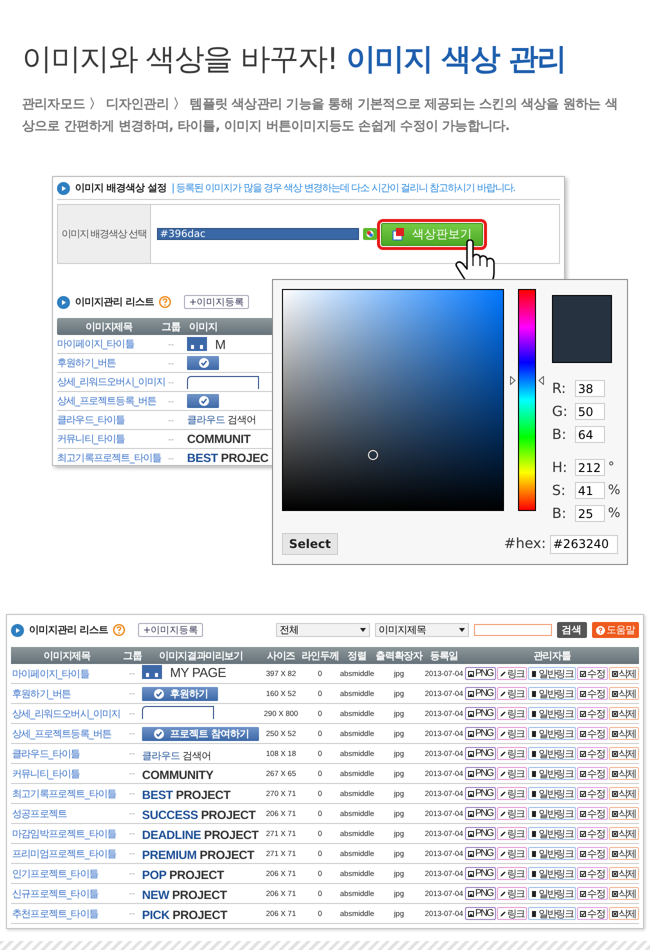 The height and width of the screenshot is (950, 650). I want to click on filter-dropdown: 이미지제목, so click(421, 630).